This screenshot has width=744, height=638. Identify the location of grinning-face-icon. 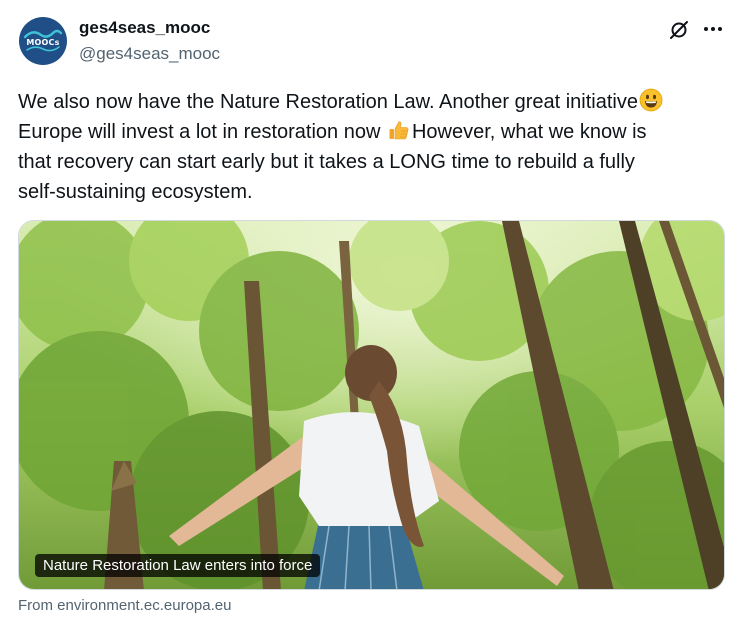
(651, 100).